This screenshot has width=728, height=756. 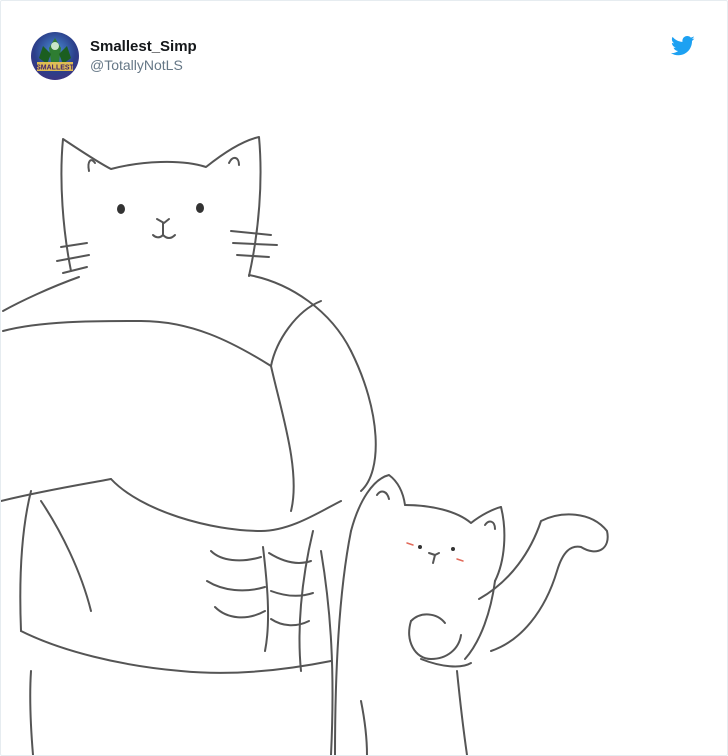 I want to click on avatar-art: SMALLEST, so click(x=55, y=55).